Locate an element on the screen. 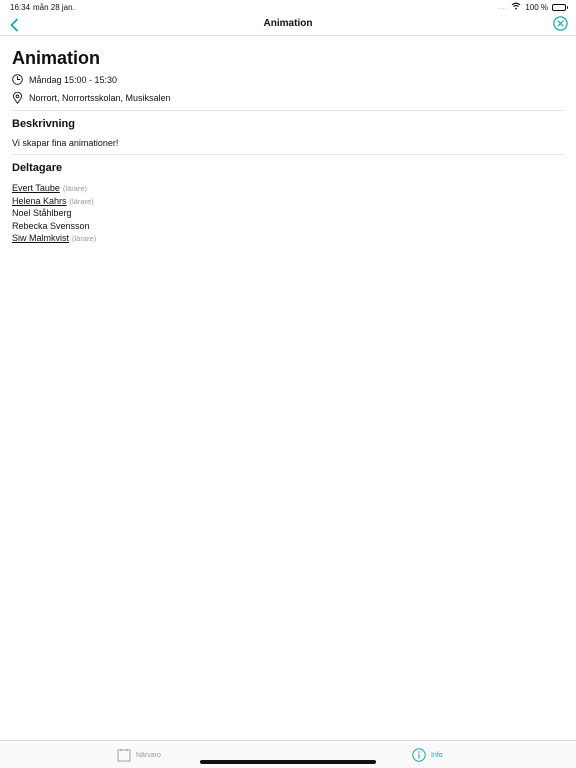 This screenshot has width=576, height=768. participant-item: Noel Ståhlberg is located at coordinates (54, 213).